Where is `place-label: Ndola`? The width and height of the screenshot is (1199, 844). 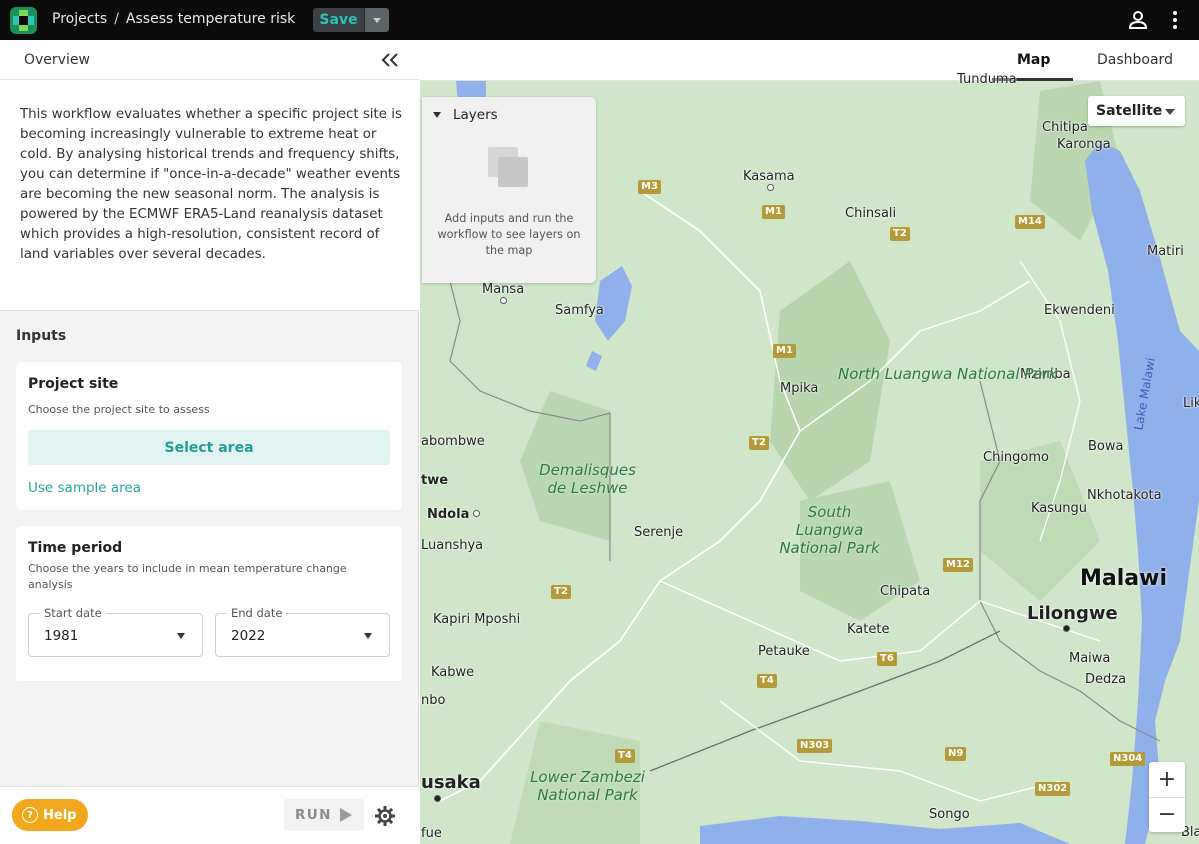 place-label: Ndola is located at coordinates (448, 514).